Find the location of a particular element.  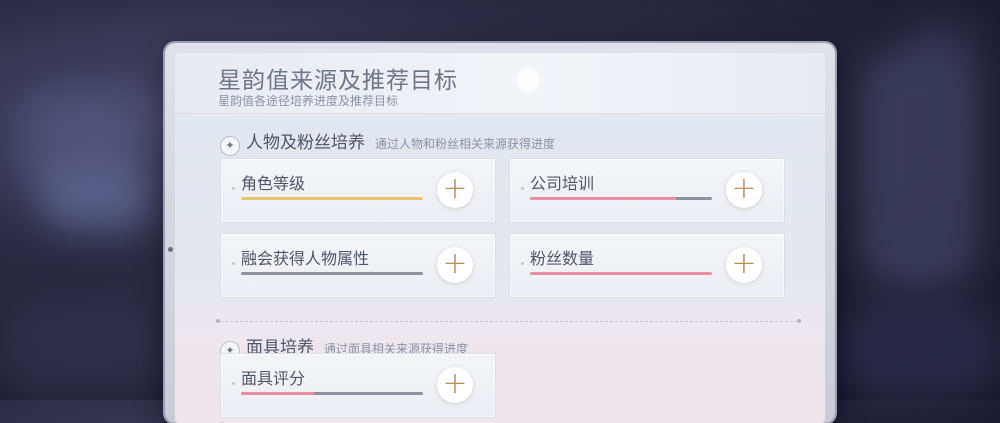

card-character-attributes: 融会获得人物属性 + is located at coordinates (358, 265).